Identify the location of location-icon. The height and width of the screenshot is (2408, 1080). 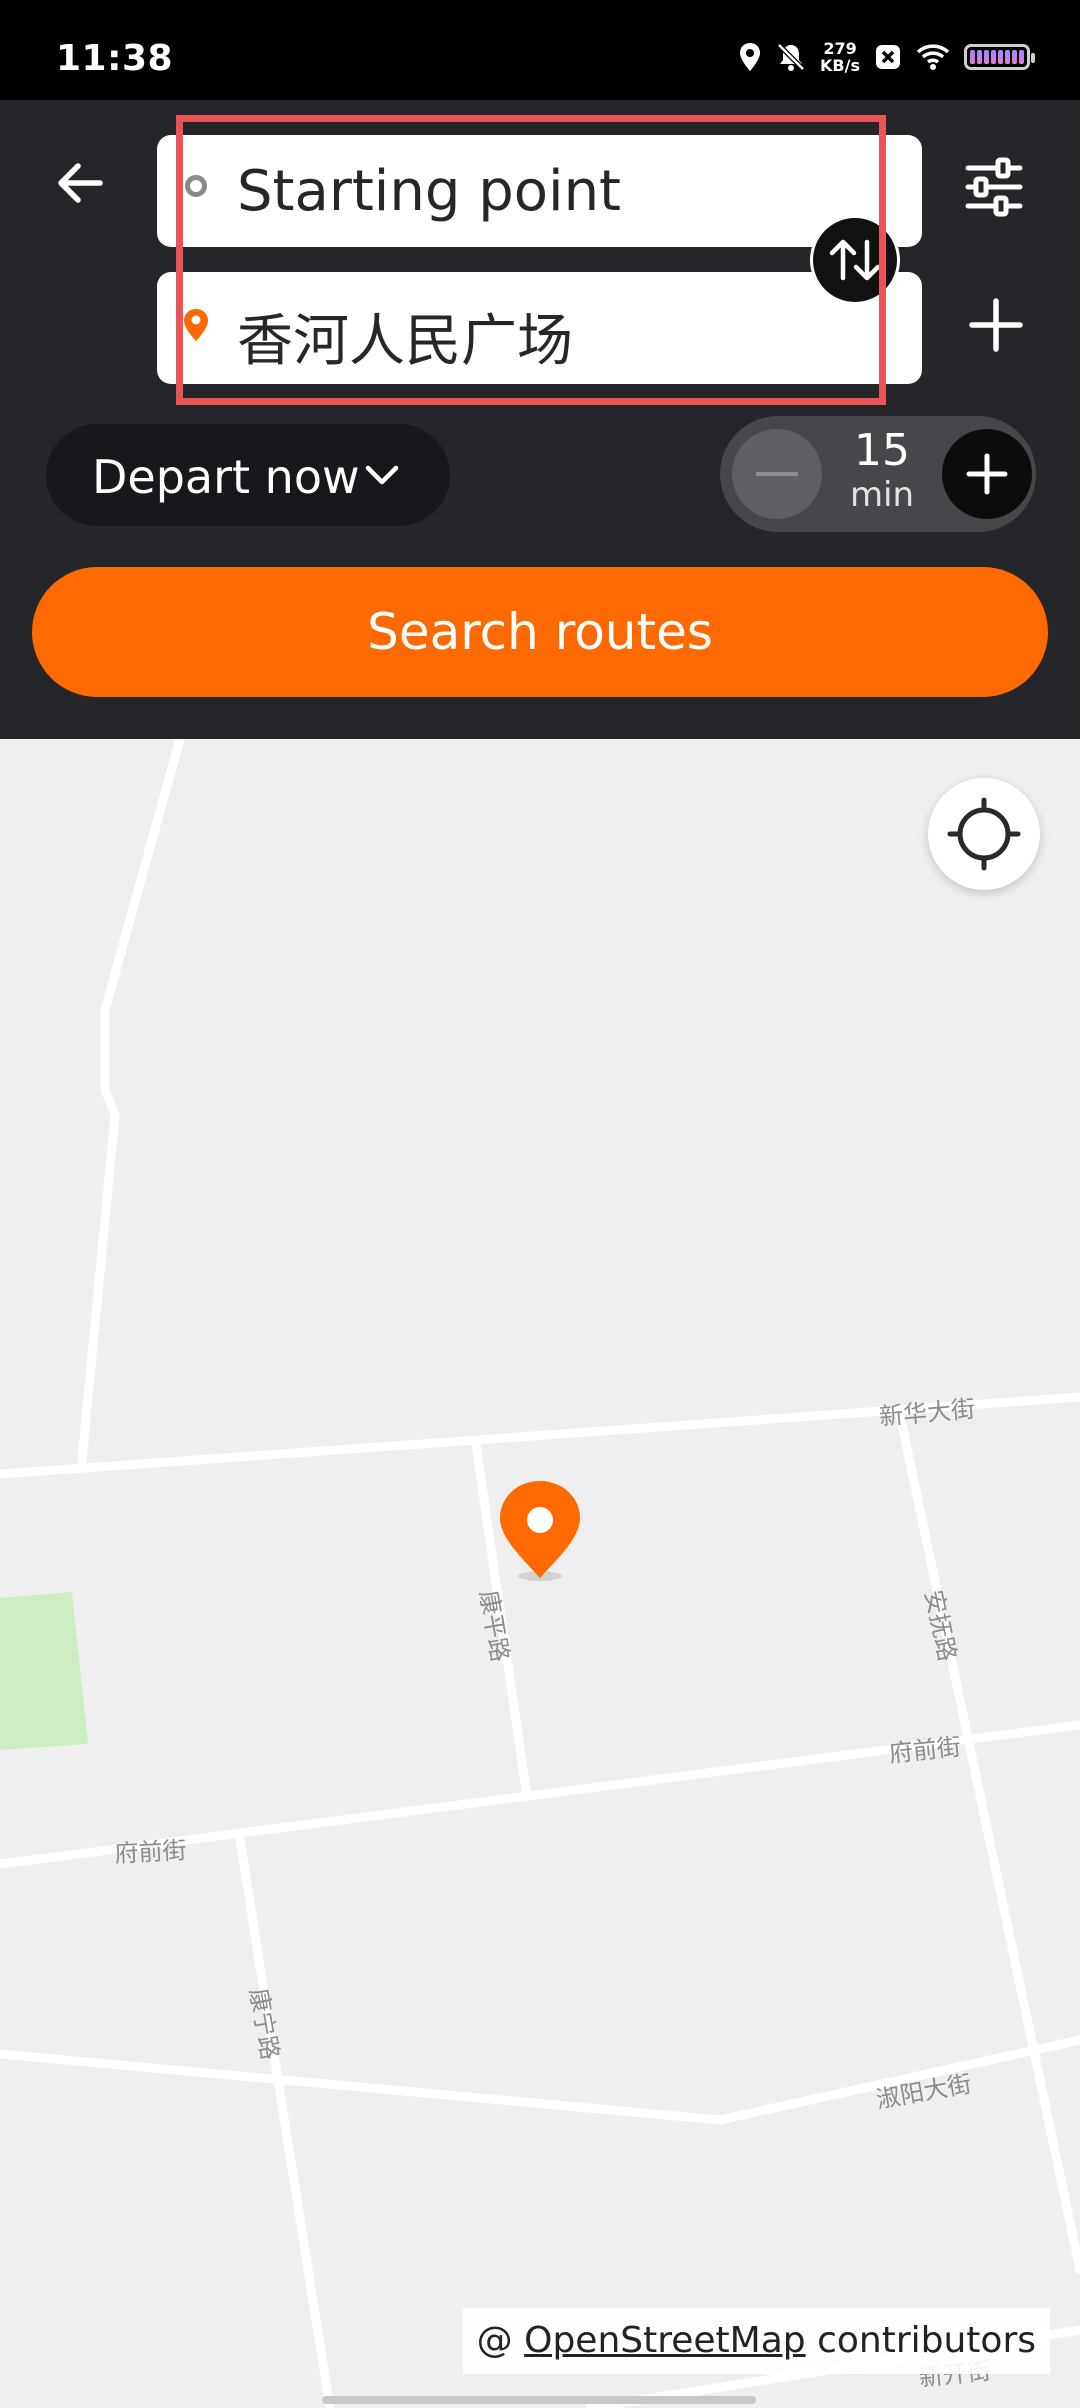
(750, 57).